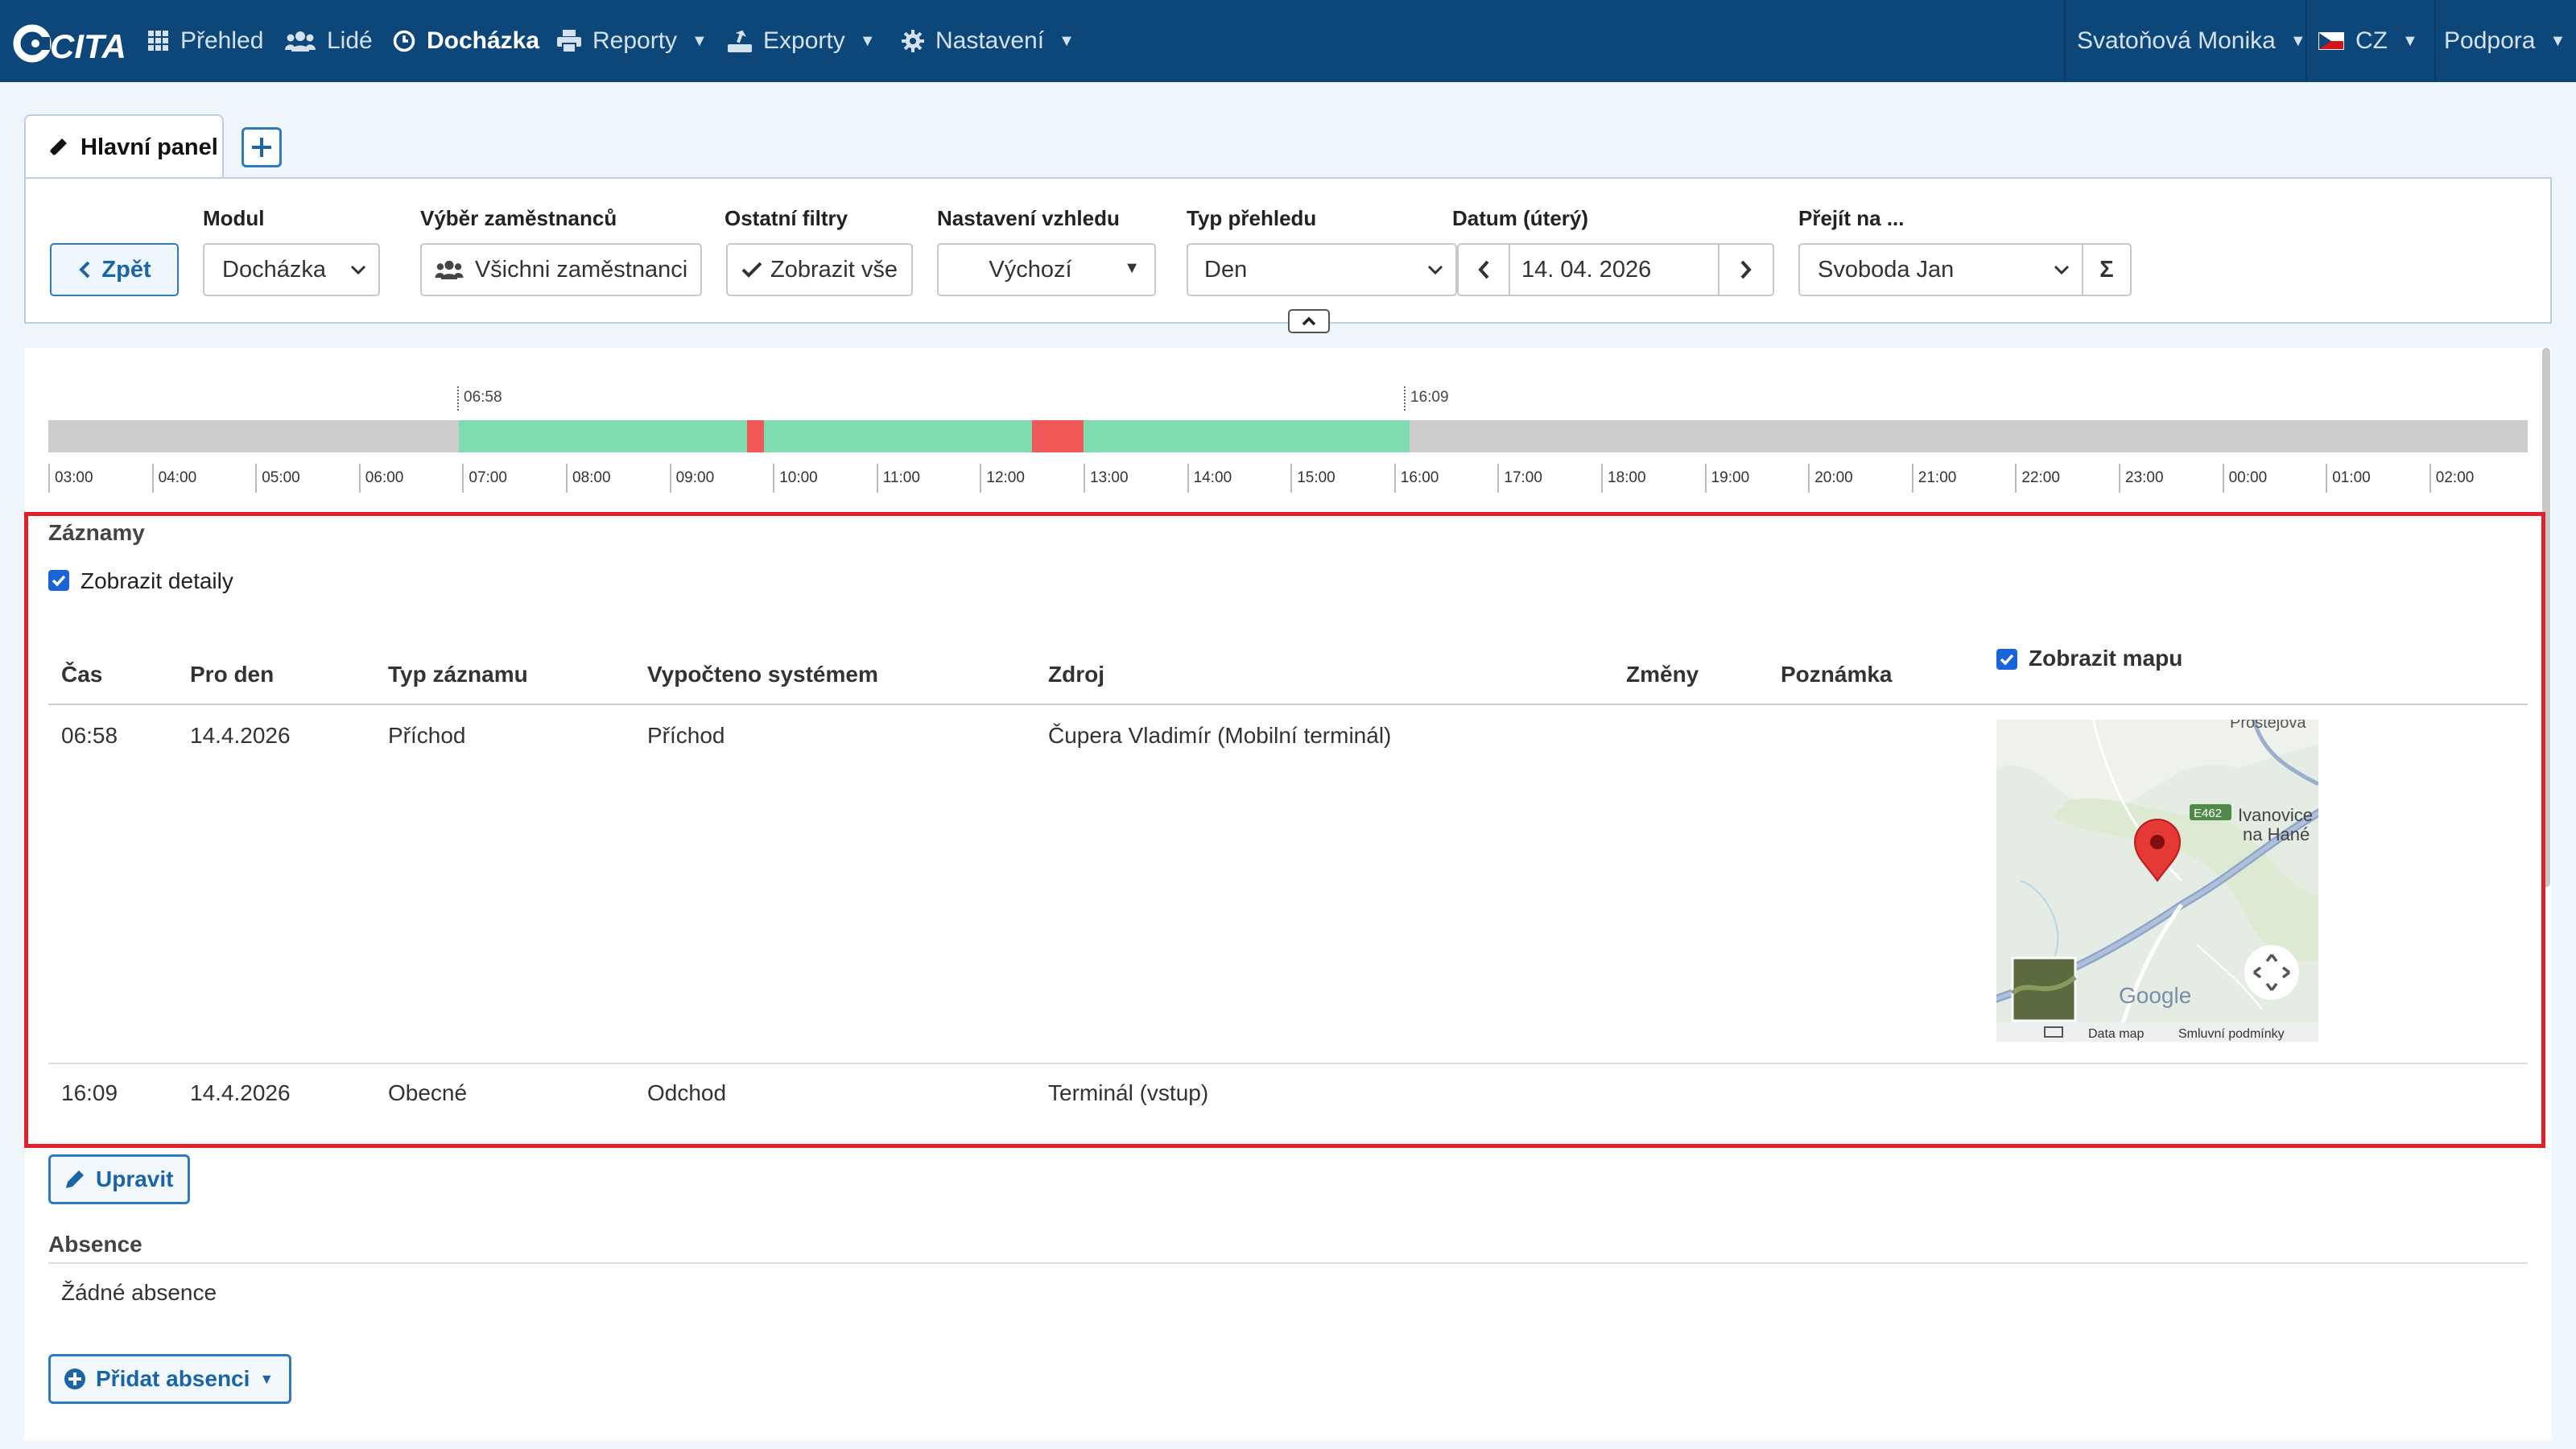 This screenshot has width=2576, height=1449. What do you see at coordinates (686, 735) in the screenshot?
I see `cell-computed: Příchod` at bounding box center [686, 735].